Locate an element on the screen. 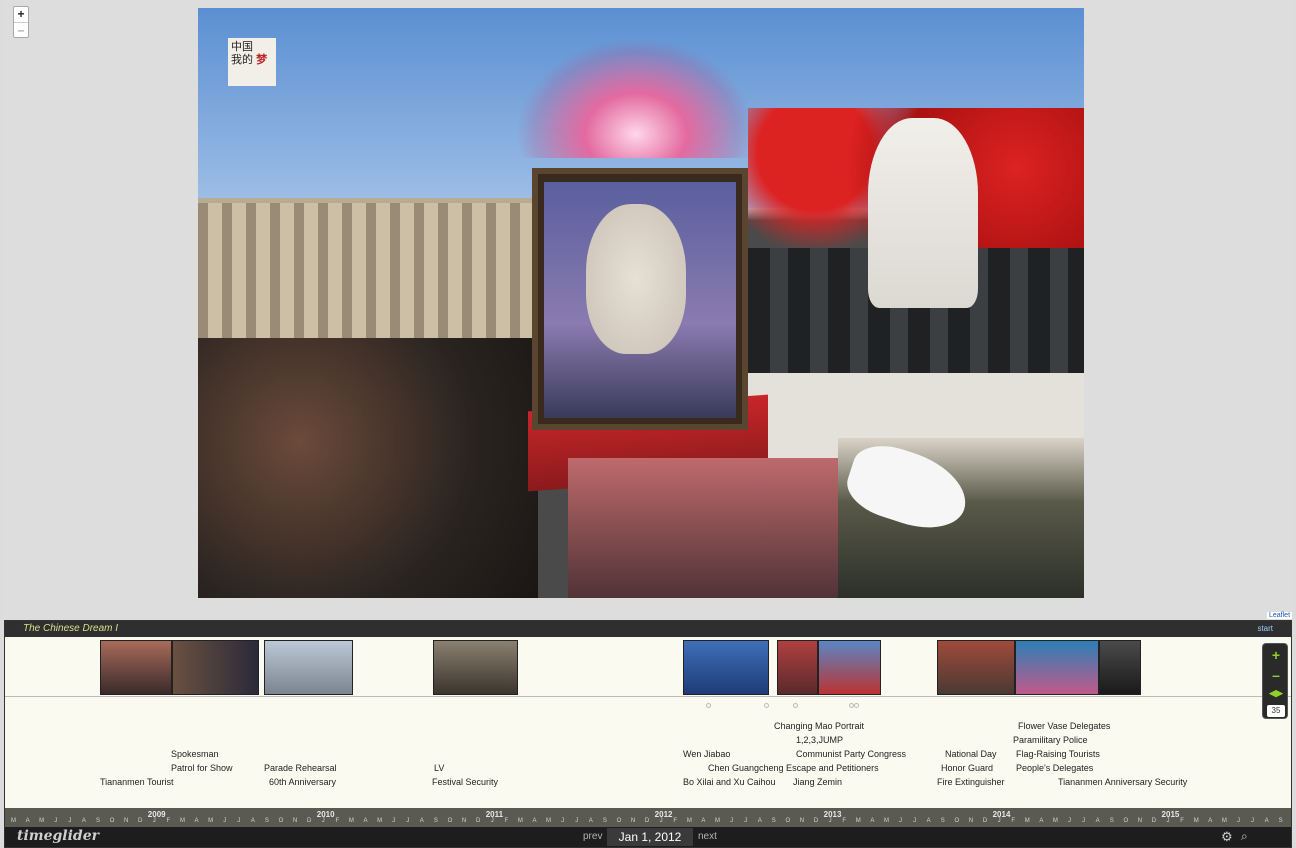 The height and width of the screenshot is (848, 1296). start-link: start is located at coordinates (1265, 628).